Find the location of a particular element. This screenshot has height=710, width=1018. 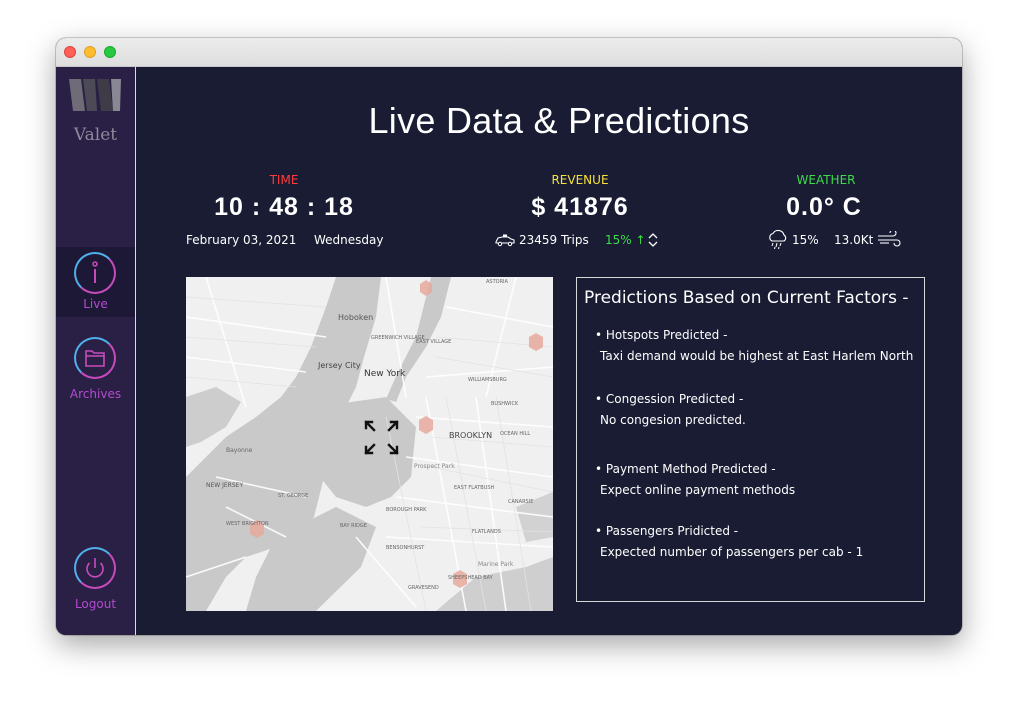

sidebar-item-archives: Archives is located at coordinates (95, 370).